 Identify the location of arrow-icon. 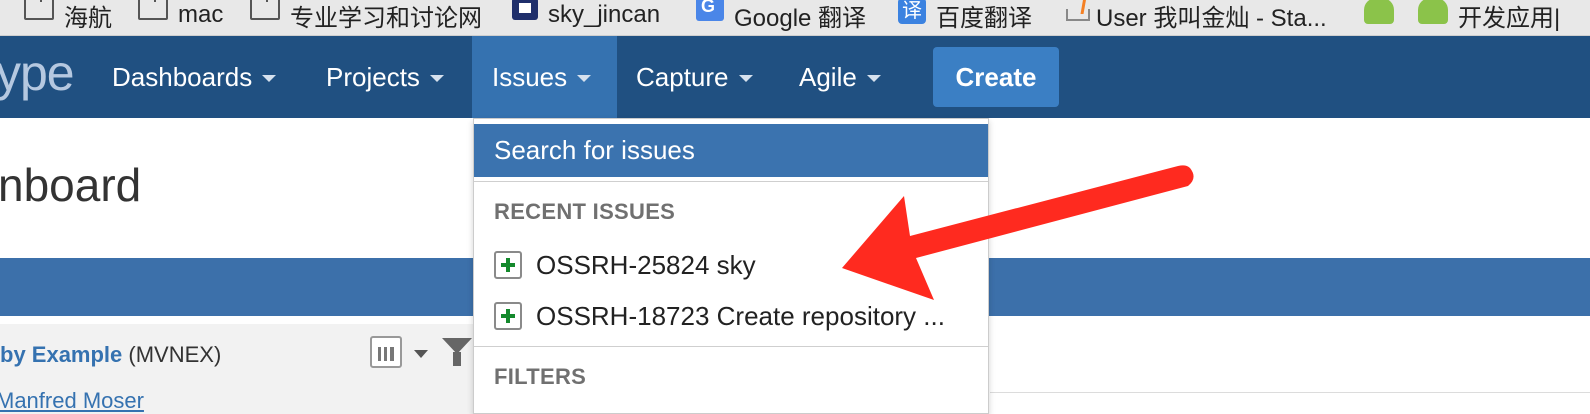
(1018, 232).